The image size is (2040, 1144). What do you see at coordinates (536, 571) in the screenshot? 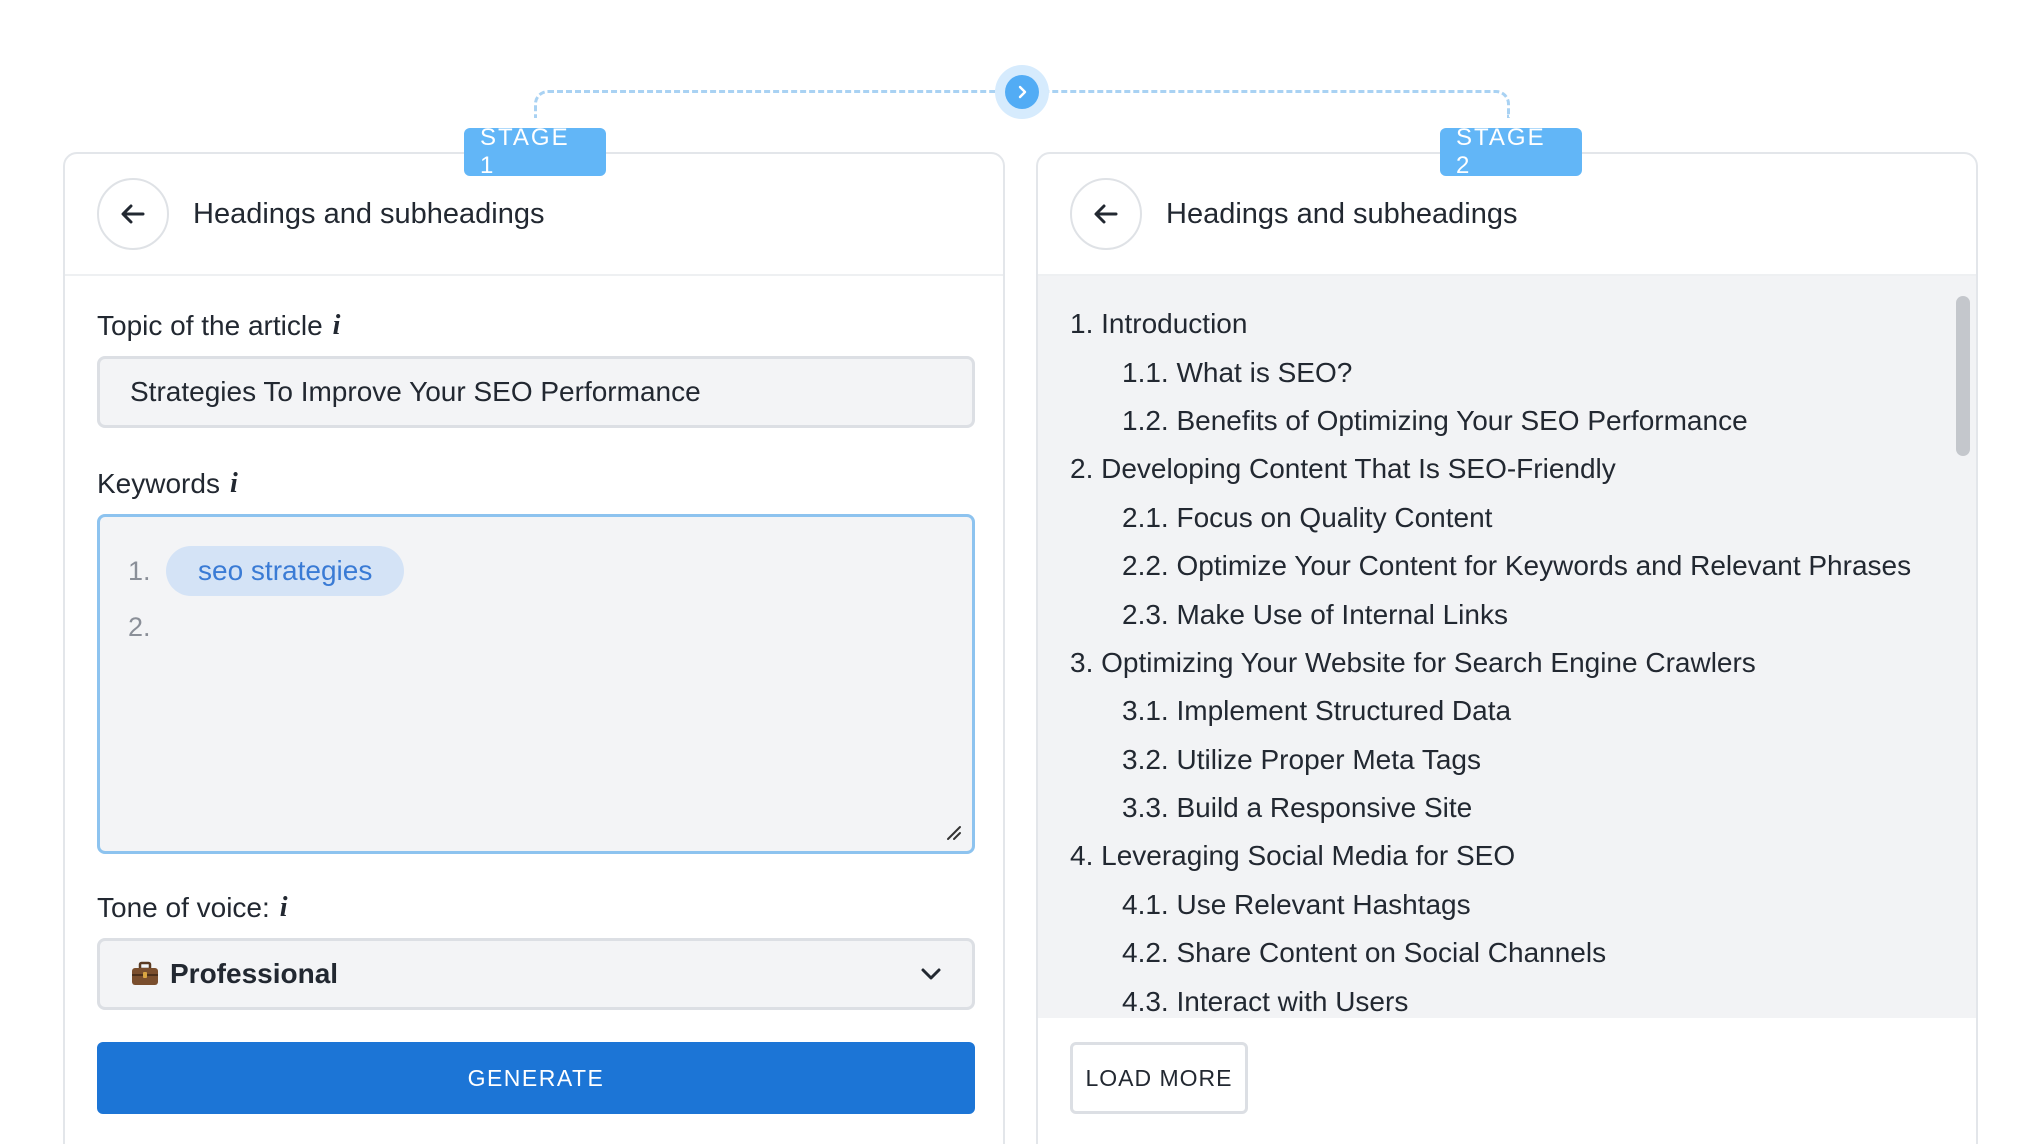
I see `keyword-row: 1. seo strategies` at bounding box center [536, 571].